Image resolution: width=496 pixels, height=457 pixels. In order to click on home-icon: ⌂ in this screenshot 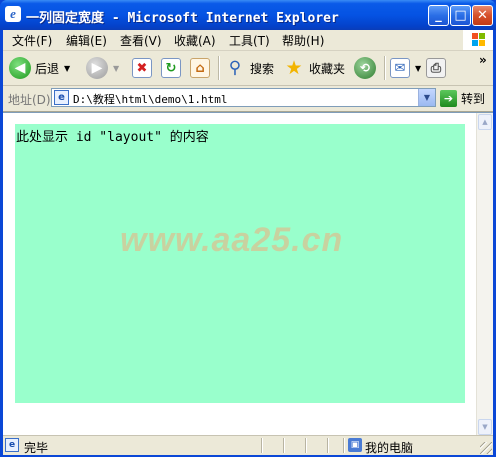, I will do `click(200, 68)`.